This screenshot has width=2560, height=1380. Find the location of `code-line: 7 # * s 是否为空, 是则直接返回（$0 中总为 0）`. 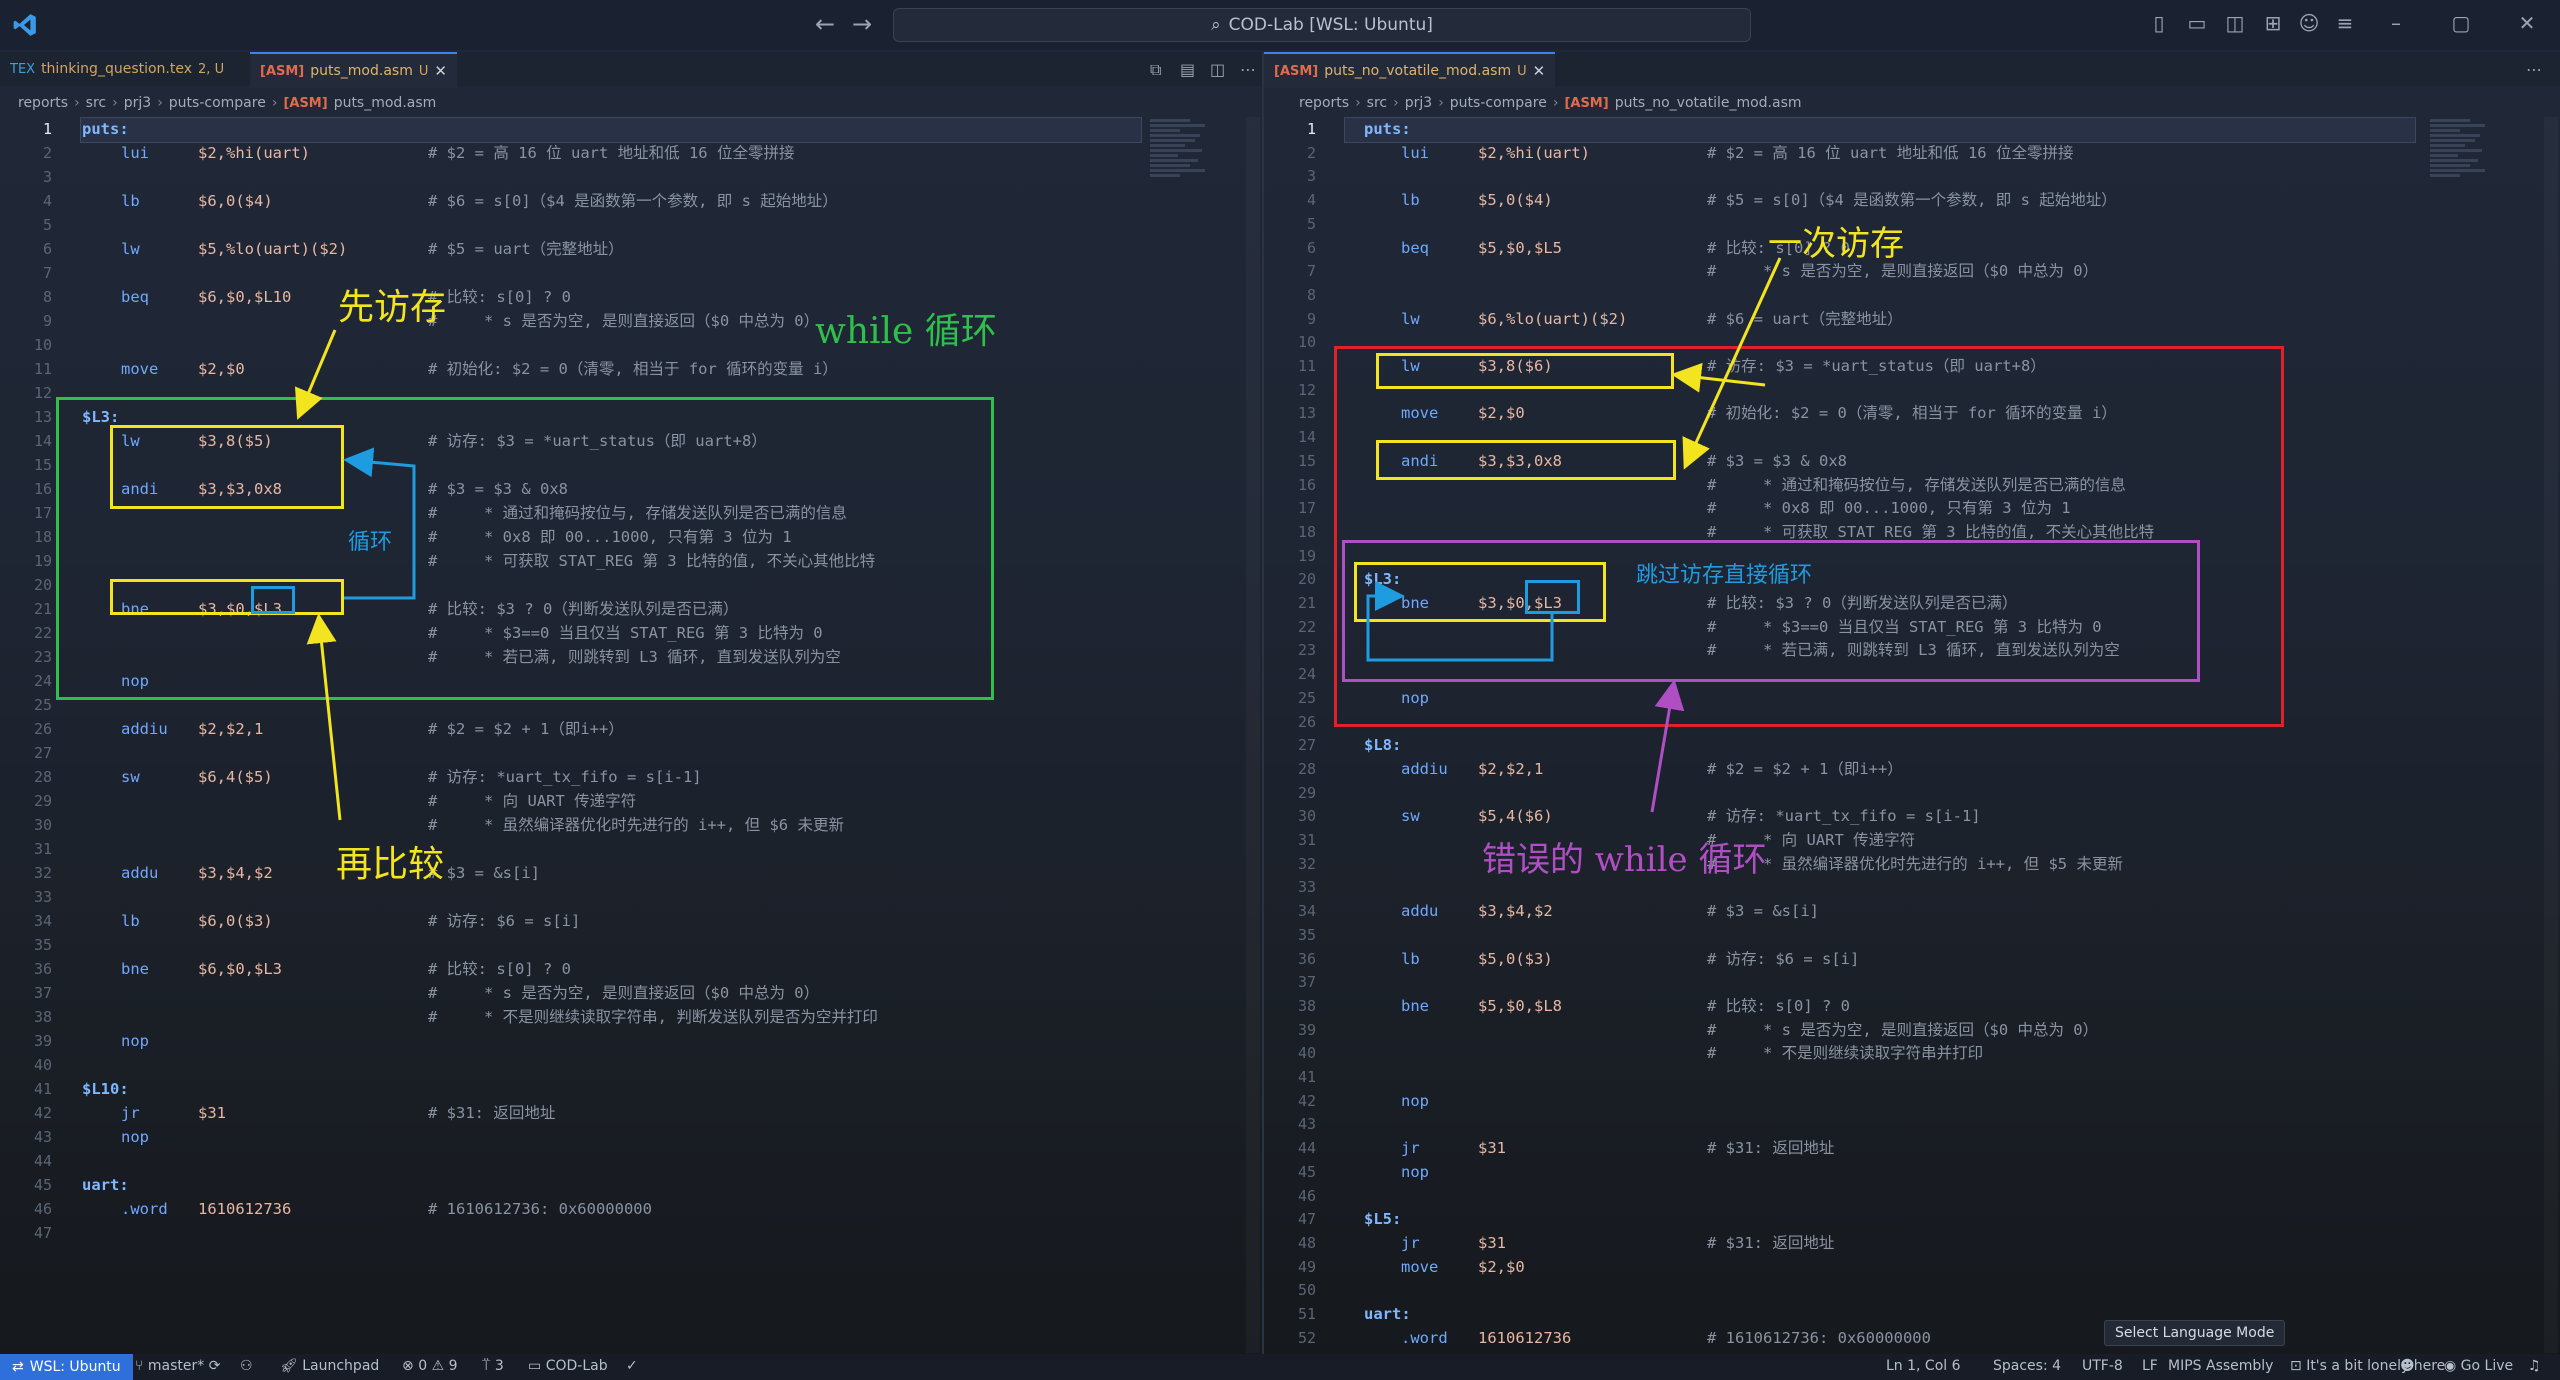

code-line: 7 # * s 是否为空, 是则直接返回（$0 中总为 0） is located at coordinates (1912, 271).